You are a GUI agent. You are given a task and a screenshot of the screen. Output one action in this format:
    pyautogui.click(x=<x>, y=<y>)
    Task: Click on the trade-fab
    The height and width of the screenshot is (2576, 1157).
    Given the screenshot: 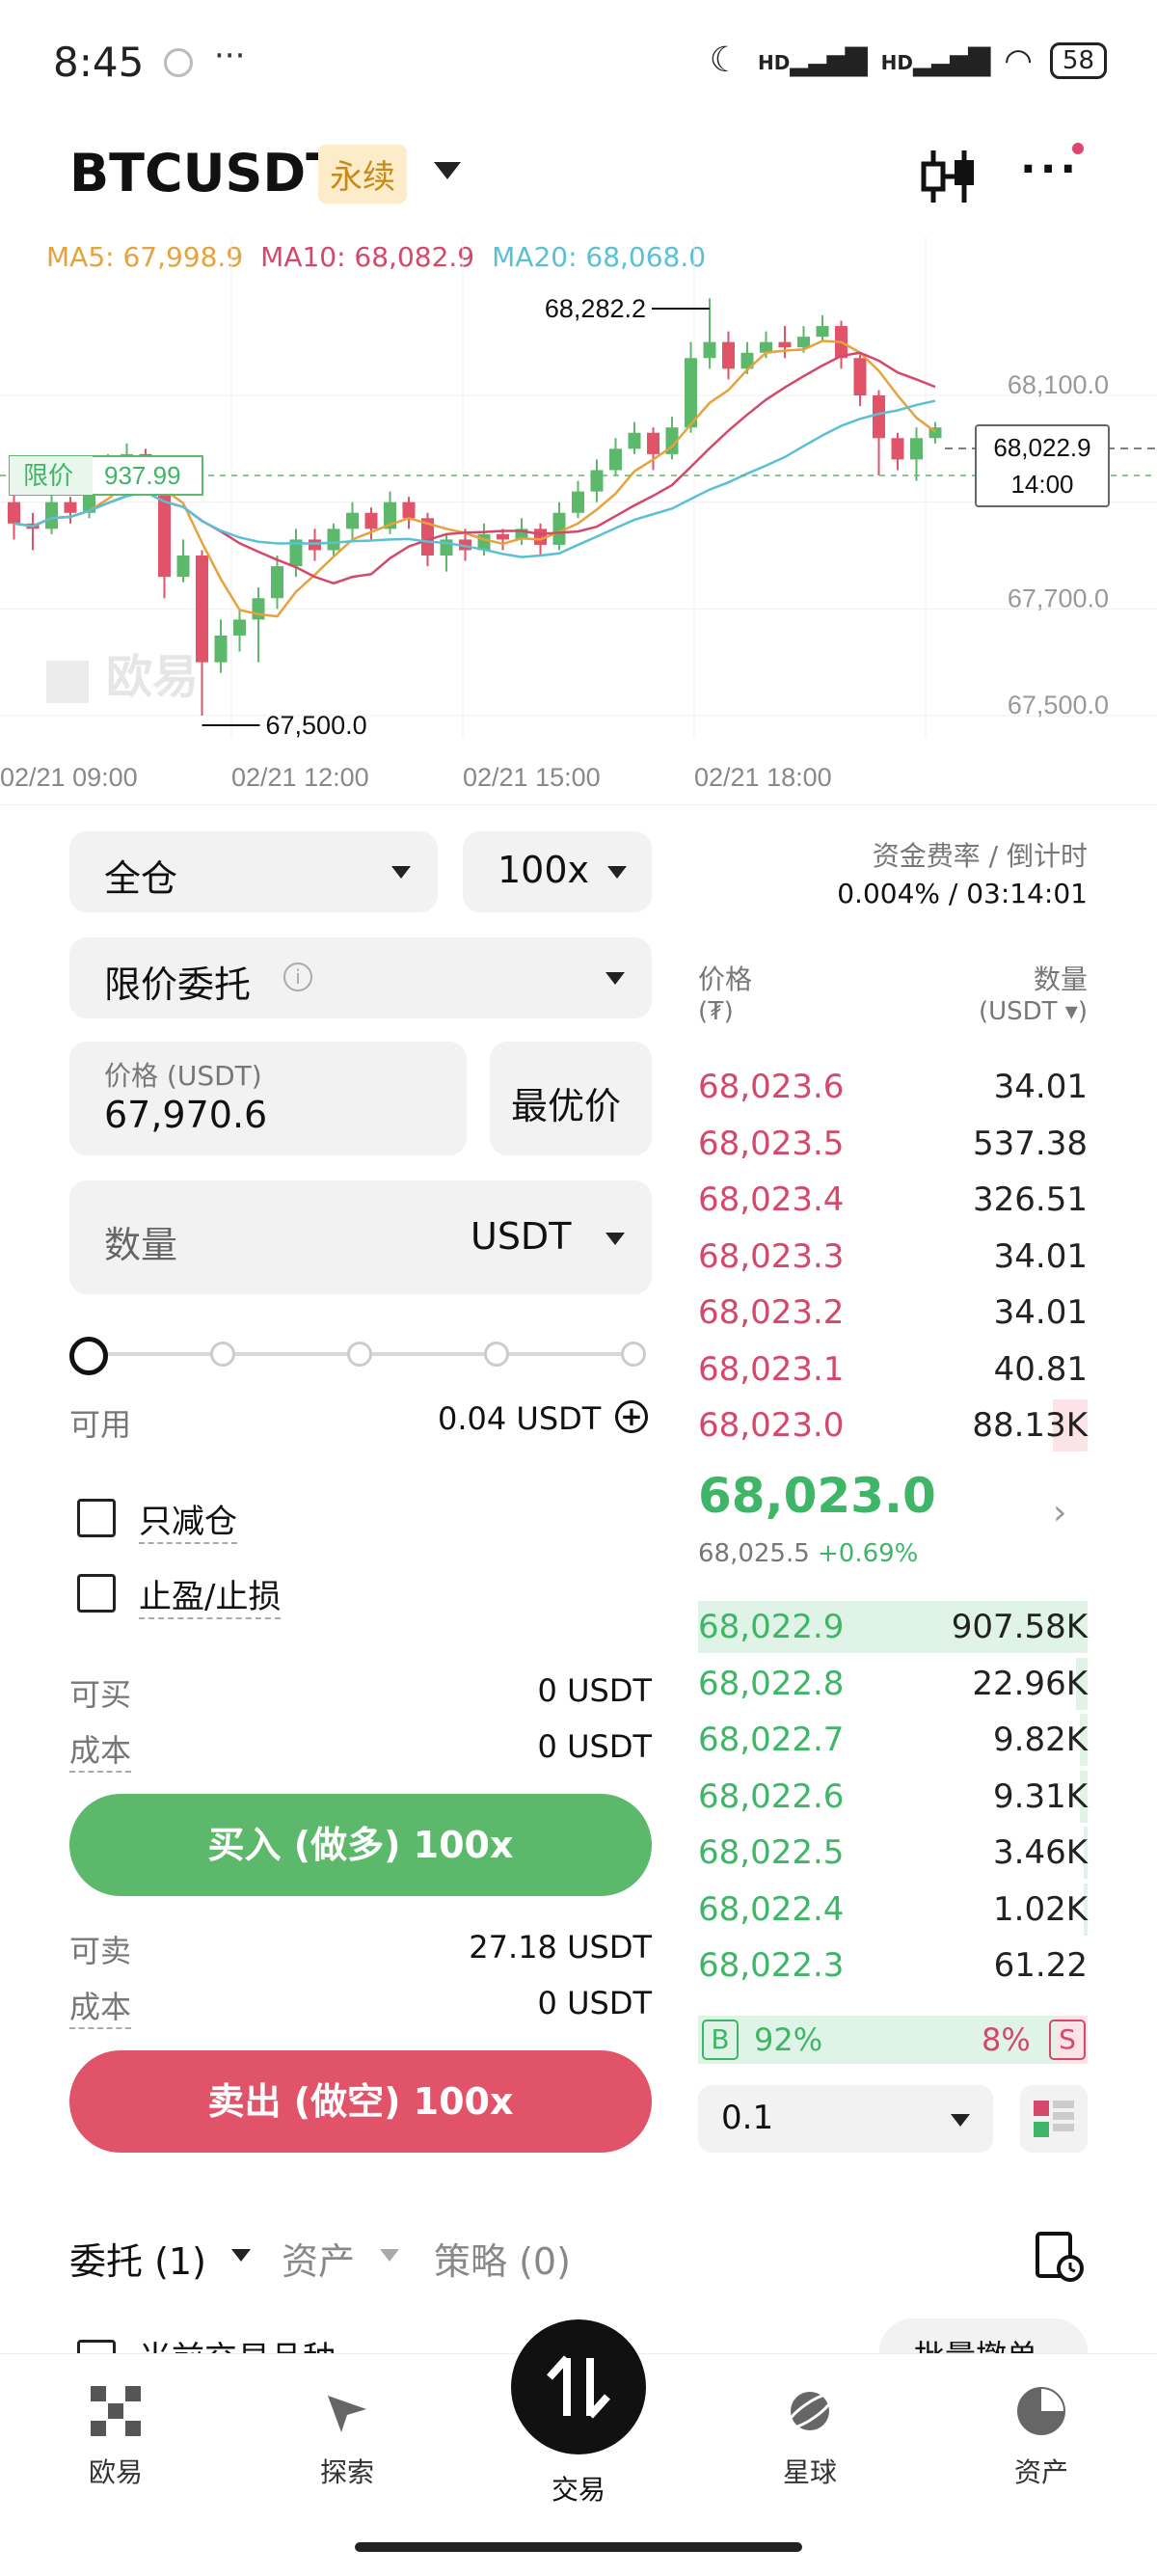 What is the action you would take?
    pyautogui.click(x=578, y=2386)
    